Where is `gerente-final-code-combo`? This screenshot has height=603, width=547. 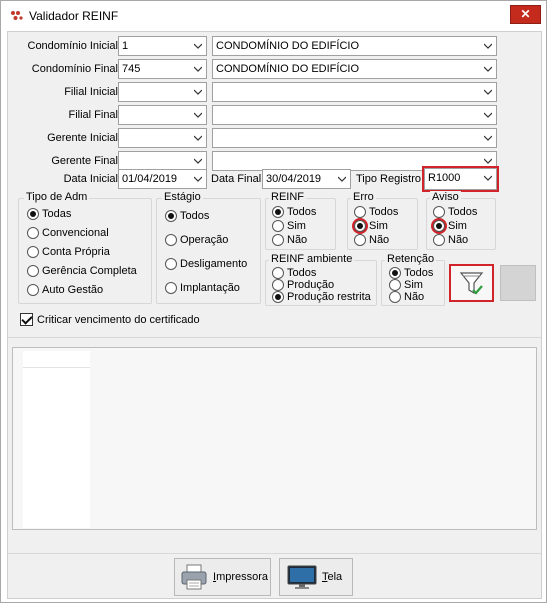 gerente-final-code-combo is located at coordinates (162, 161).